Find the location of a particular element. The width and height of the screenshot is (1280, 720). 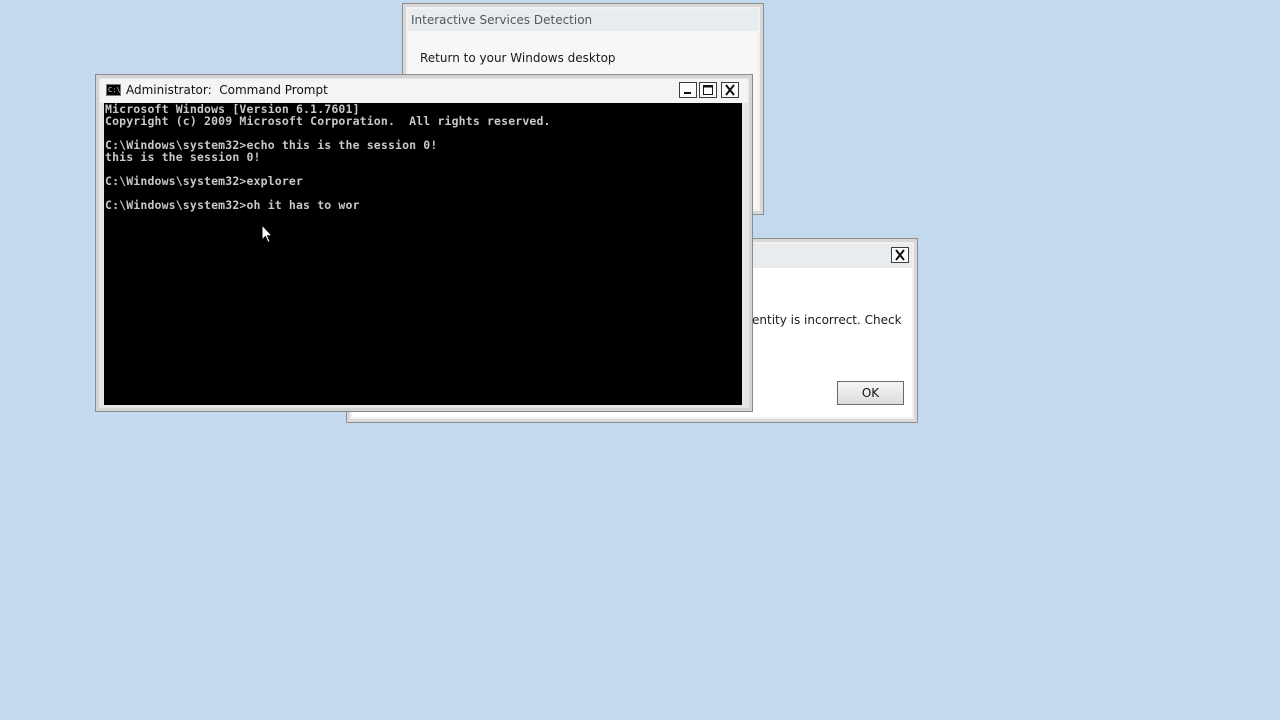

close-button is located at coordinates (730, 90).